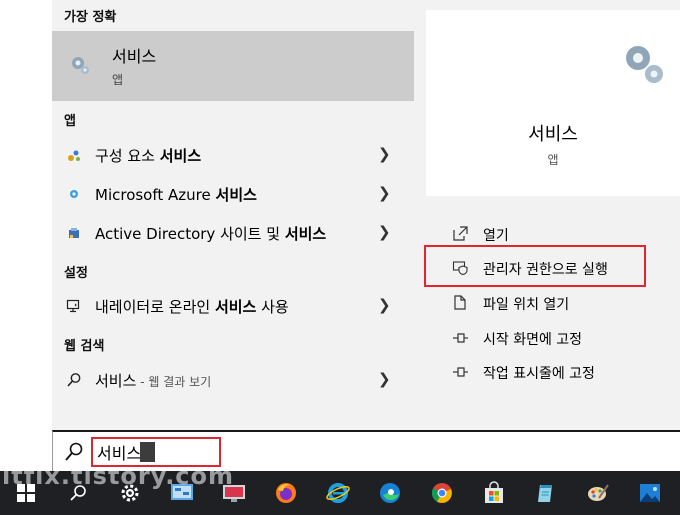 This screenshot has width=680, height=515. I want to click on app-result-label: Microsoft Azure 서비스, so click(176, 195).